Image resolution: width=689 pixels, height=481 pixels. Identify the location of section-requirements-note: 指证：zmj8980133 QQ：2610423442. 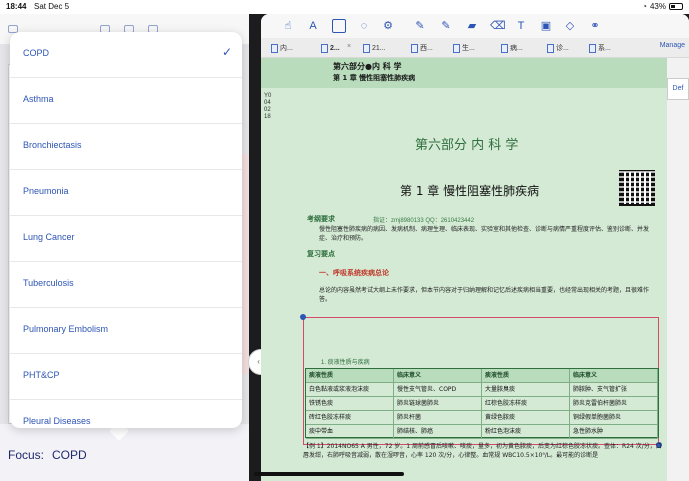
(424, 221).